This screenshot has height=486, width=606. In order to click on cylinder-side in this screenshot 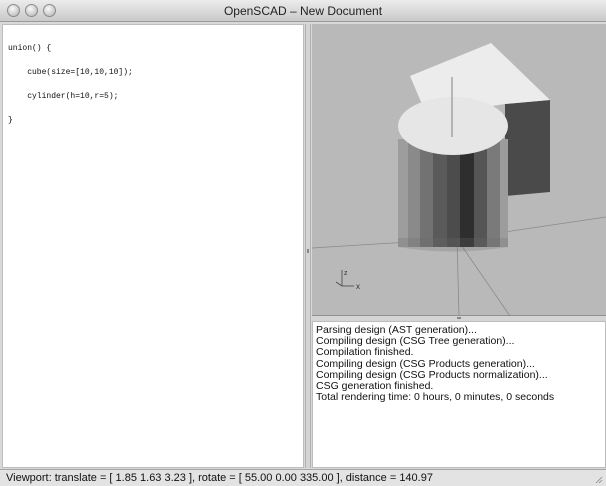, I will do `click(453, 193)`.